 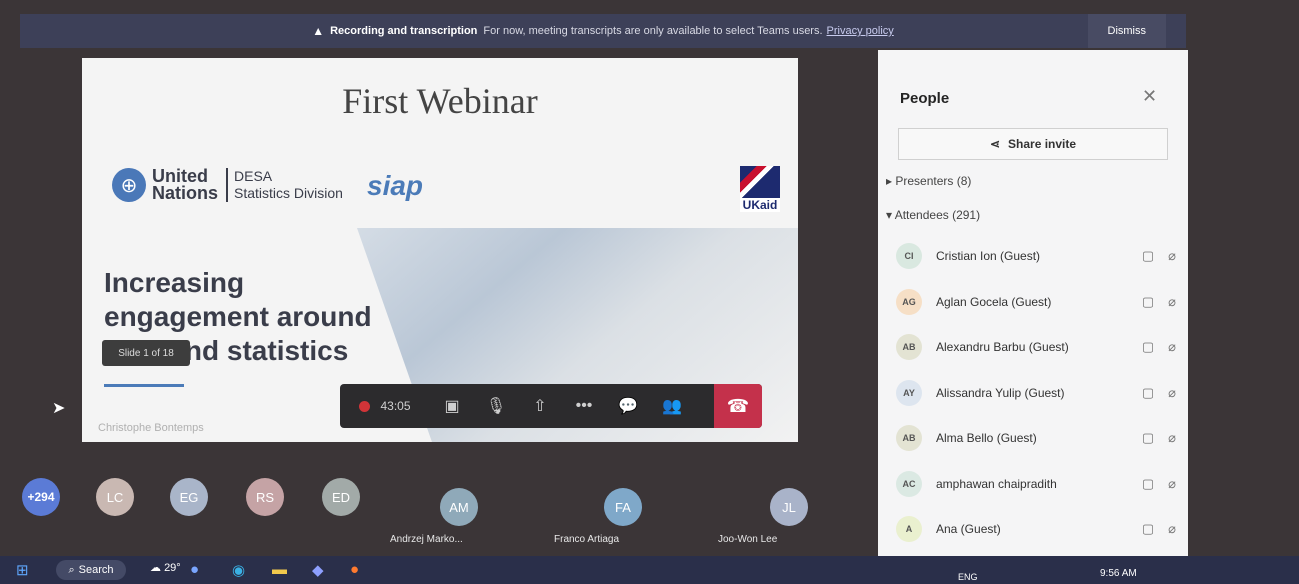 I want to click on avatar: AC, so click(x=909, y=483).